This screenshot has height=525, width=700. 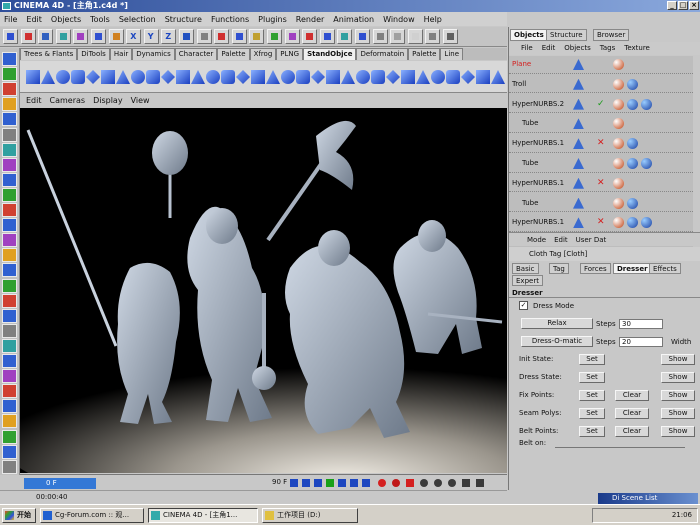 What do you see at coordinates (577, 48) in the screenshot?
I see `object-menu-objects: Objects` at bounding box center [577, 48].